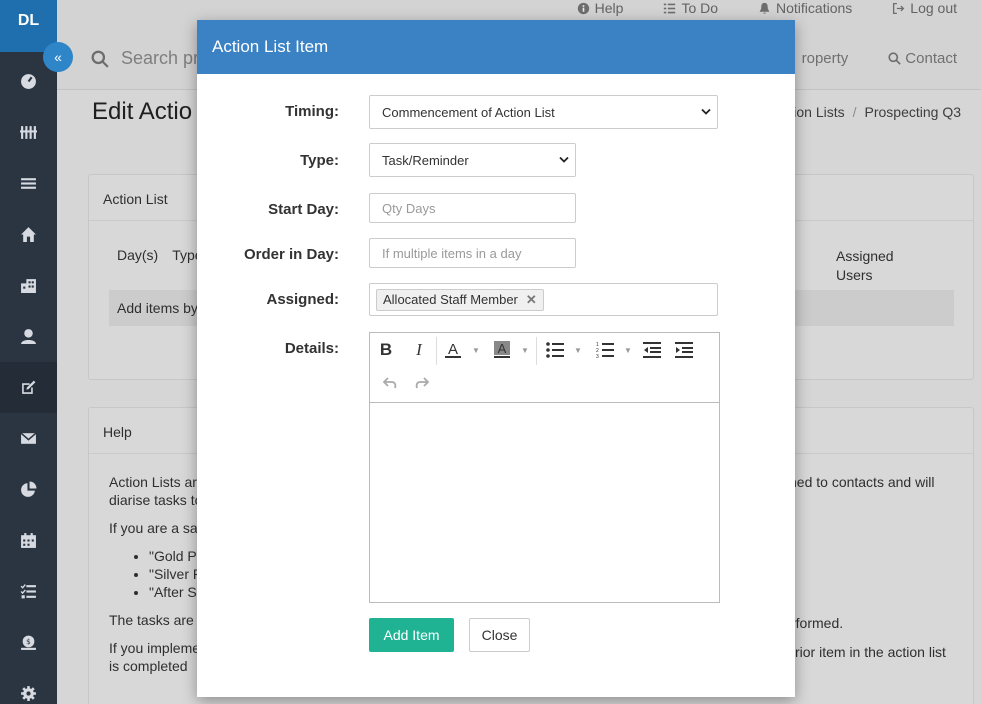  What do you see at coordinates (303, 209) in the screenshot?
I see `start-day-label: Start Day:` at bounding box center [303, 209].